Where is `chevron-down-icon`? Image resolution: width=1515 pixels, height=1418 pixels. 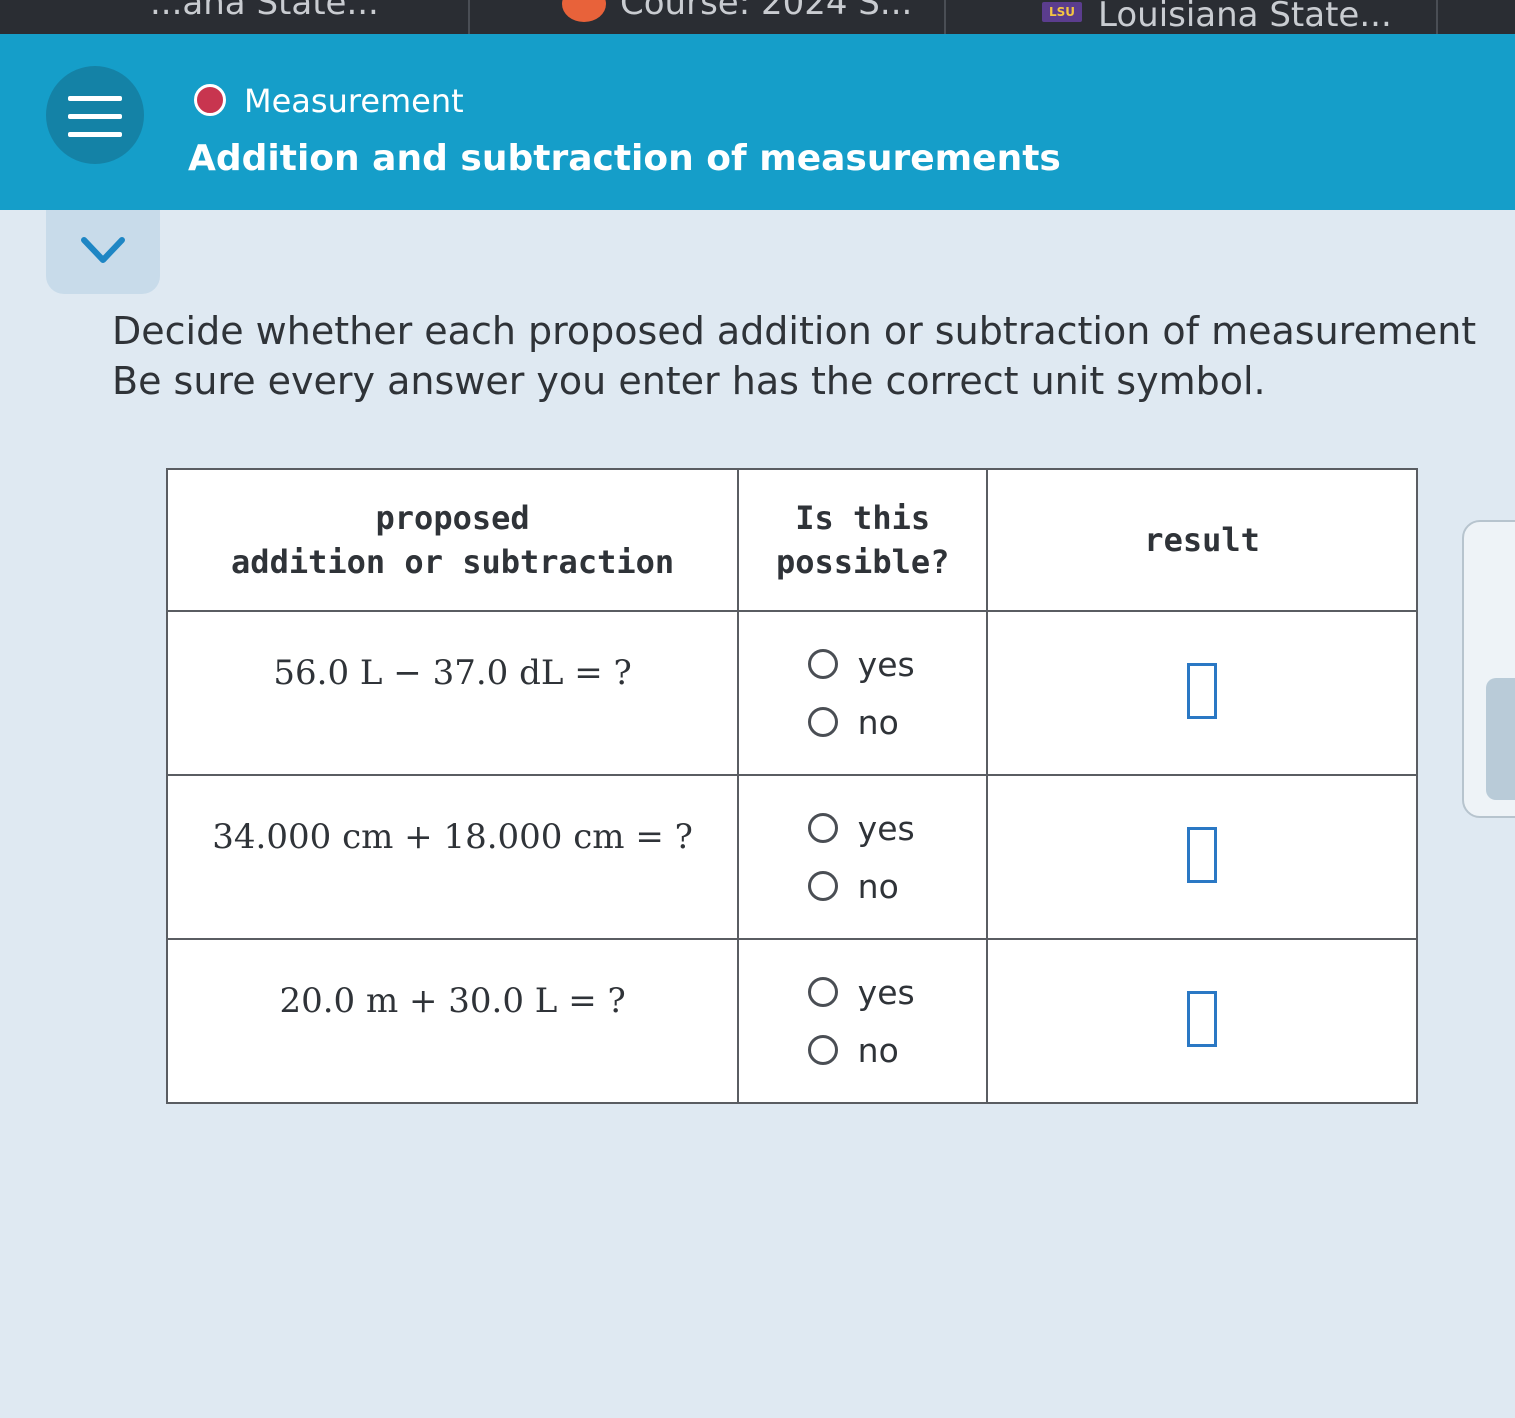
chevron-down-icon is located at coordinates (103, 250).